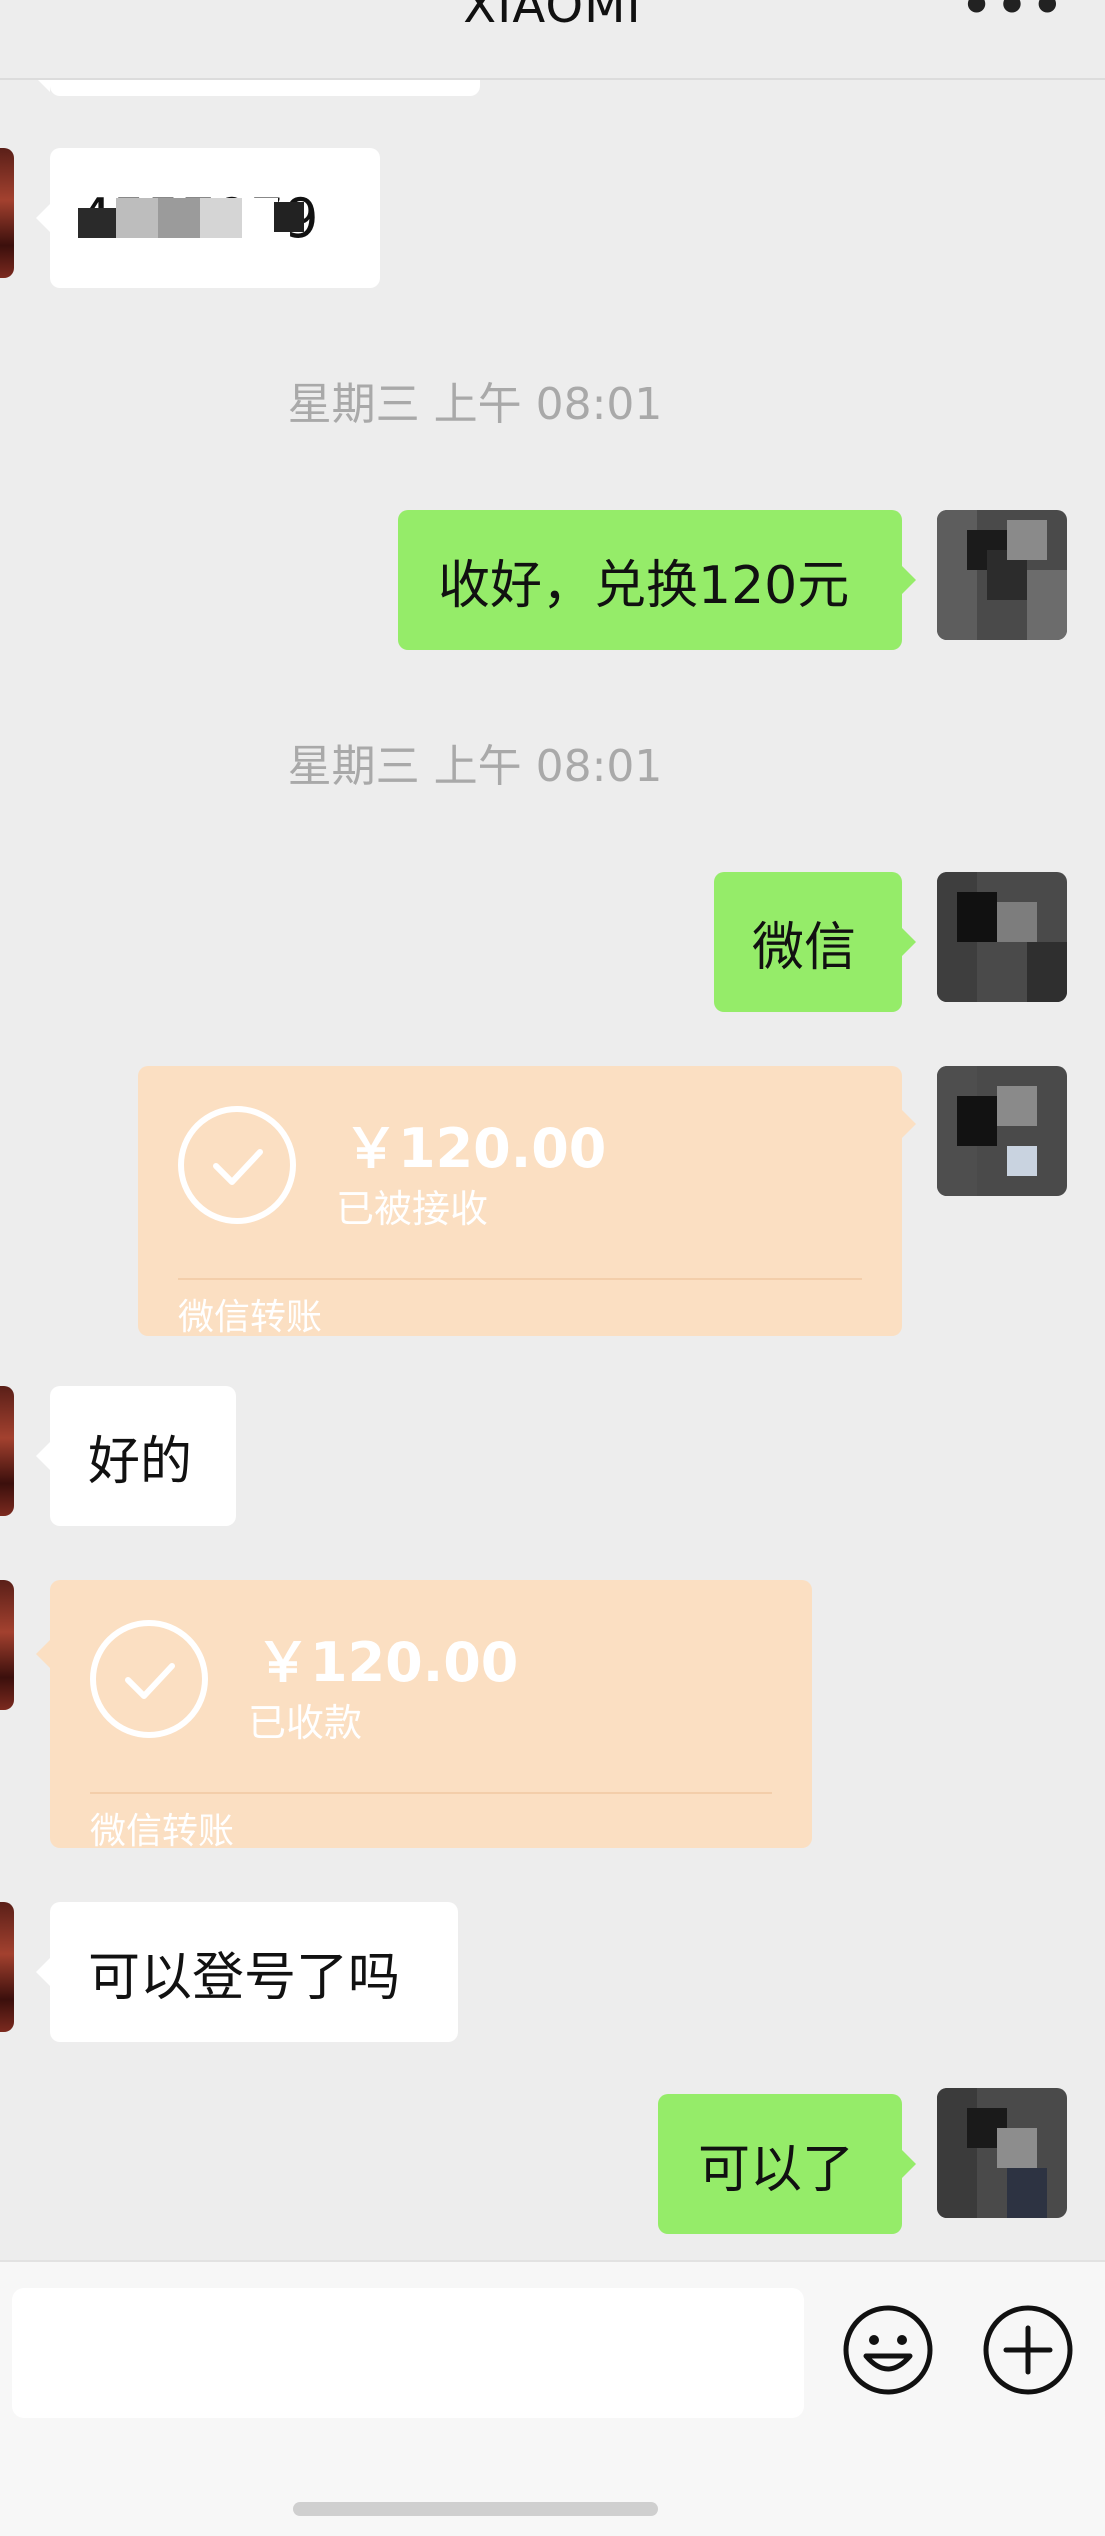 This screenshot has height=2536, width=1105. I want to click on smiley-icon, so click(888, 2350).